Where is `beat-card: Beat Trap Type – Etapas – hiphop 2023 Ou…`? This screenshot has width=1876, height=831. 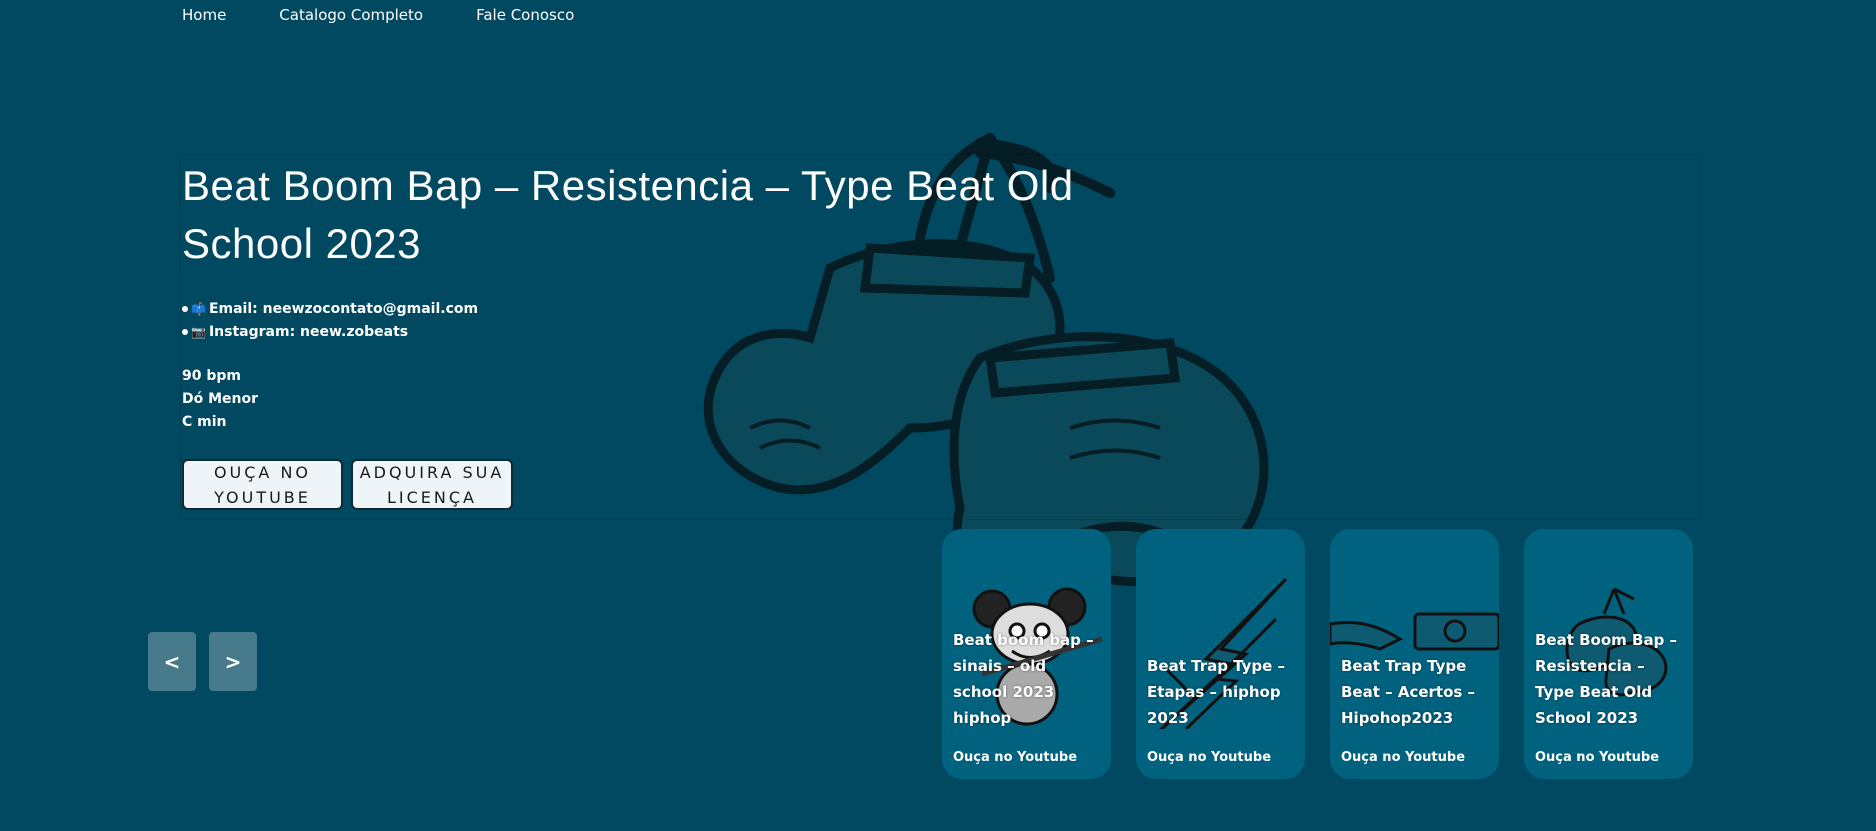
beat-card: Beat Trap Type – Etapas – hiphop 2023 Ou… is located at coordinates (1220, 654).